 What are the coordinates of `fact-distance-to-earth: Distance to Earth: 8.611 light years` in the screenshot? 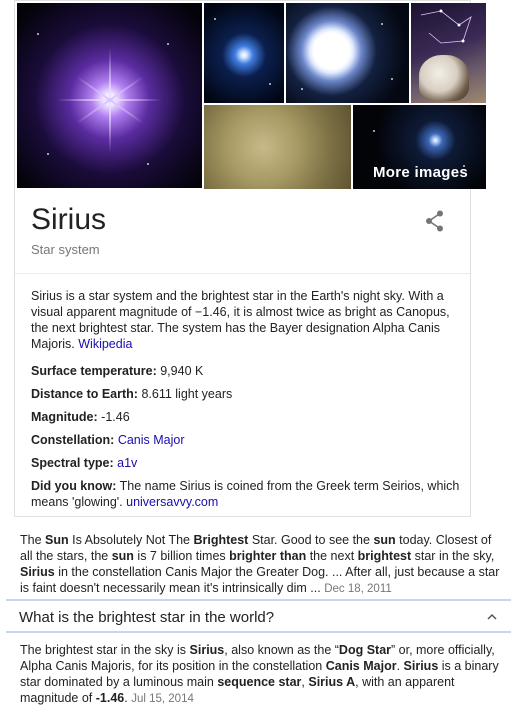 It's located at (246, 394).